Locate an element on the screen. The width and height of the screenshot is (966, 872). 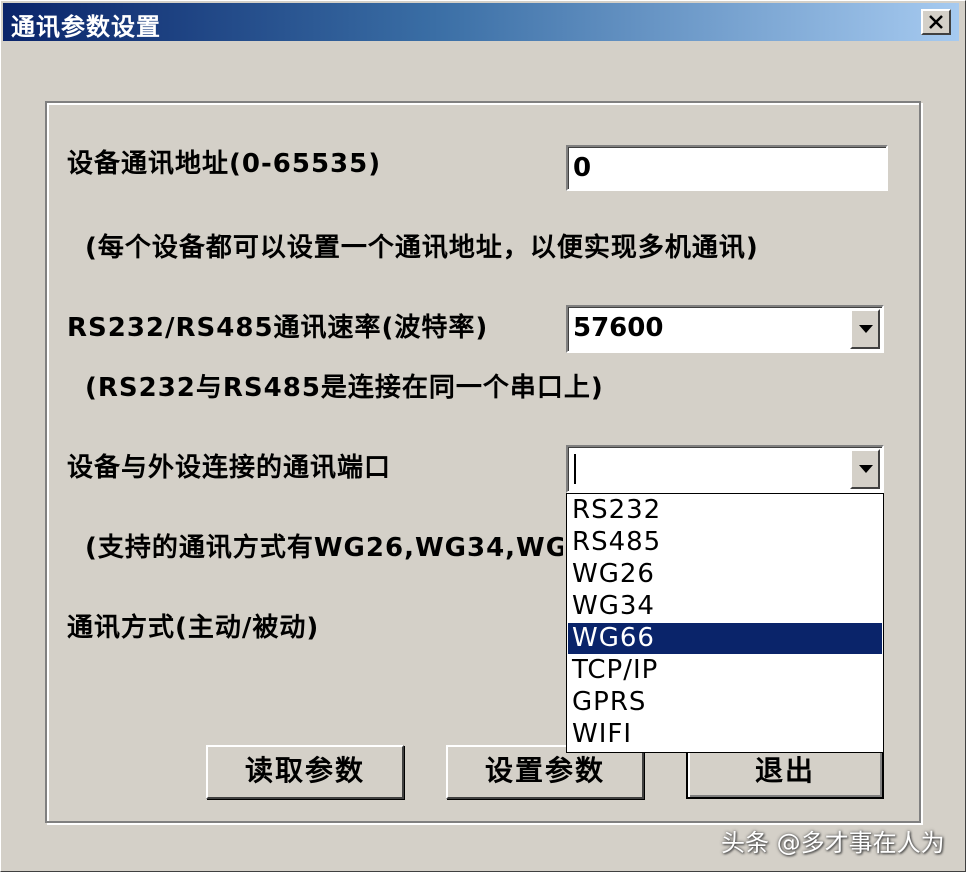
baud-select: 57600 is located at coordinates (725, 329).